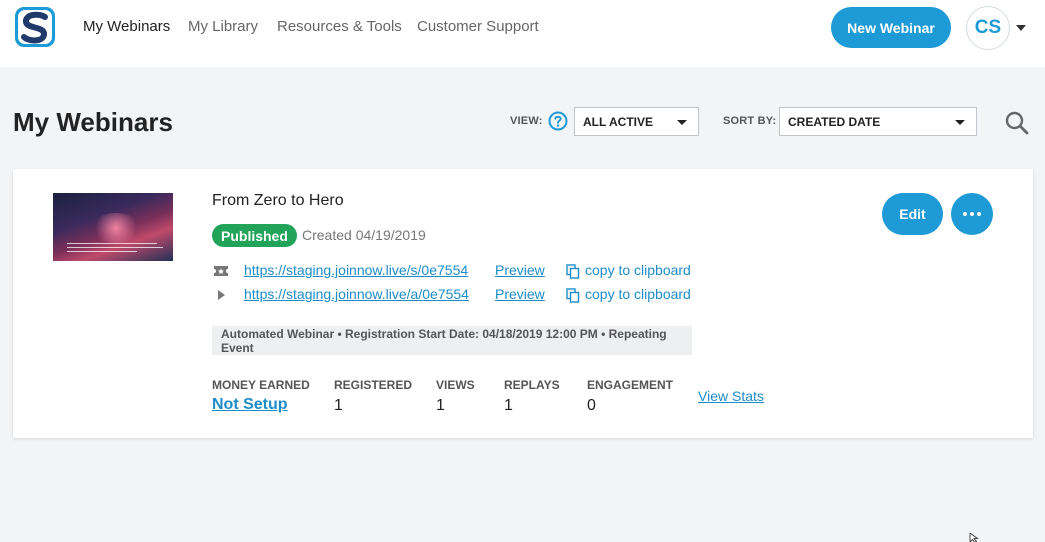 Image resolution: width=1045 pixels, height=542 pixels. Describe the element at coordinates (113, 227) in the screenshot. I see `webinar-thumbnail` at that location.